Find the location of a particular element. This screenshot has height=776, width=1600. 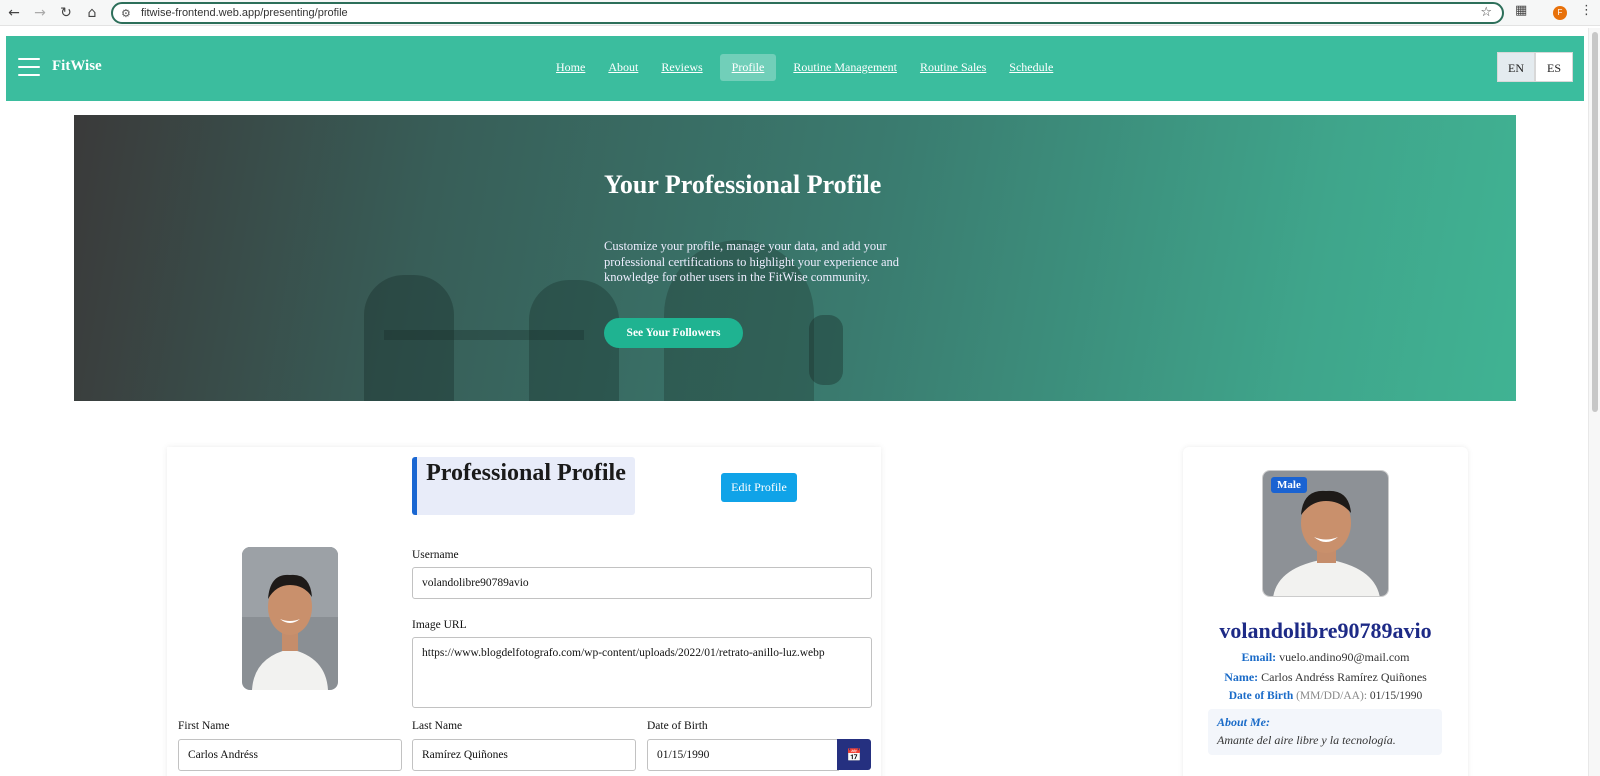

dob-format: (MM/DD/AA): is located at coordinates (1332, 696).